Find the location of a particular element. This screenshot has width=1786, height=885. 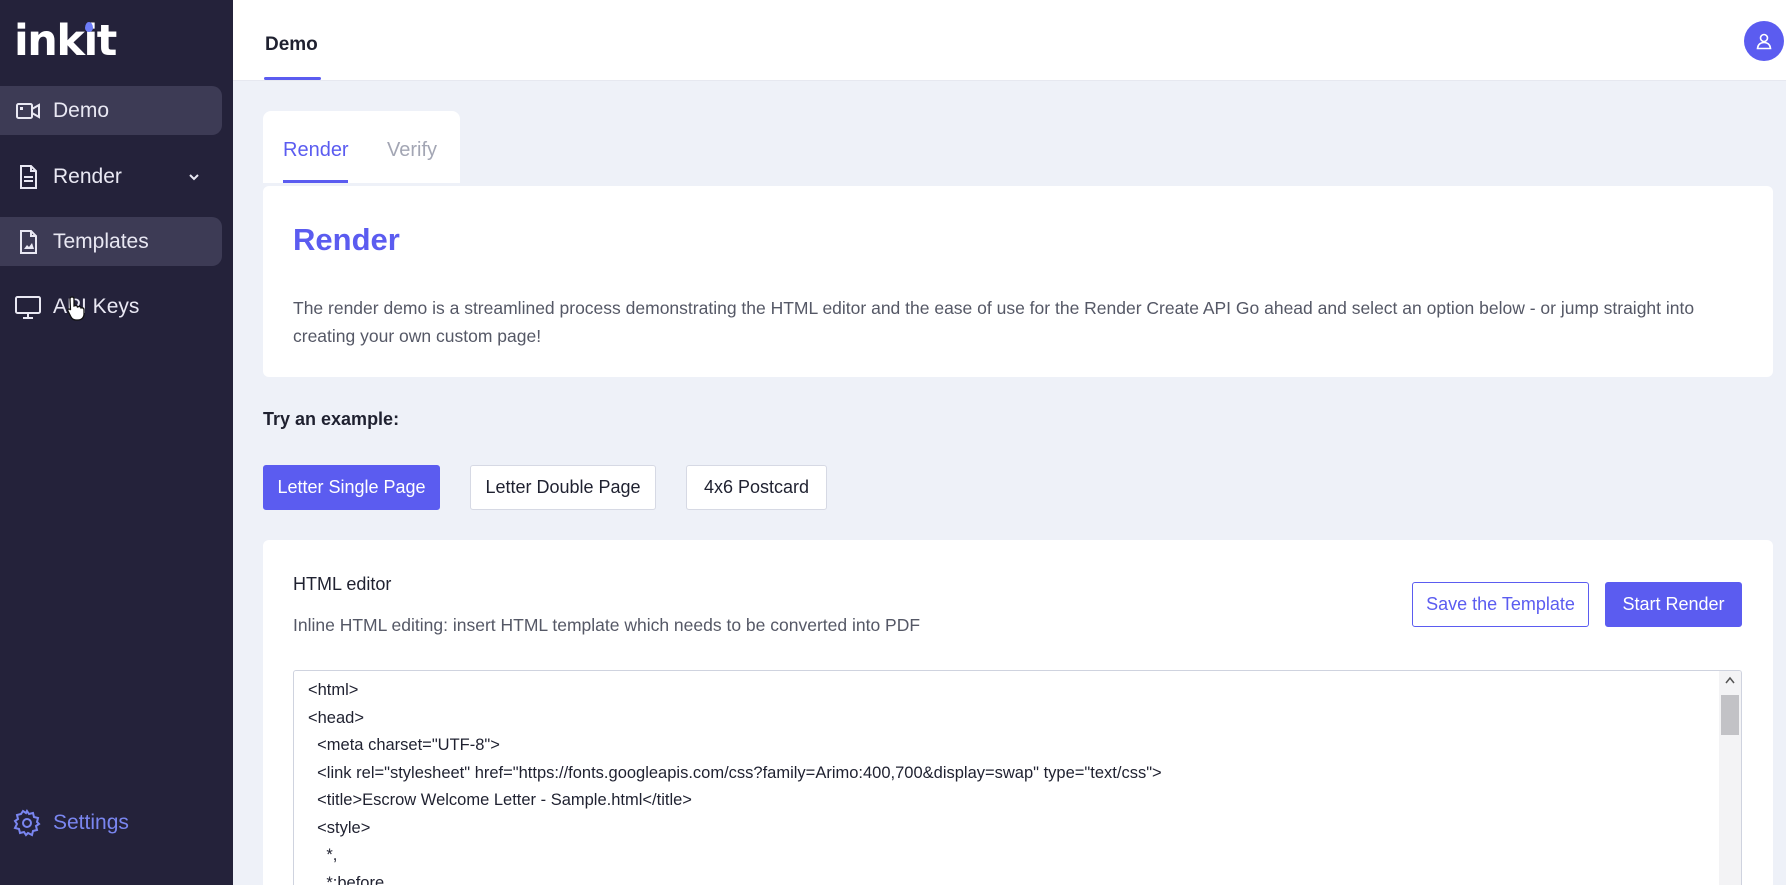

examples-label: Try an example: is located at coordinates (331, 419).